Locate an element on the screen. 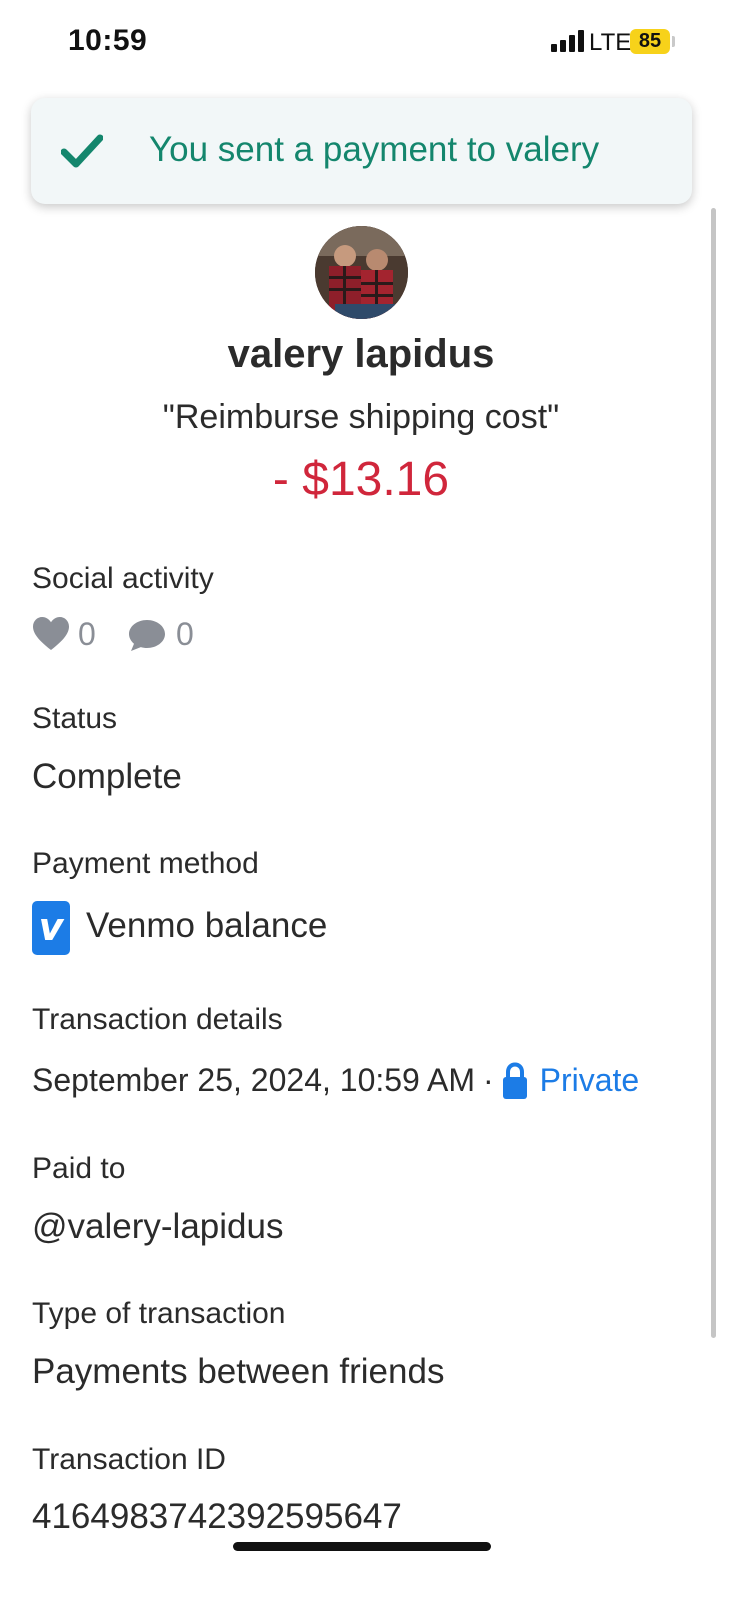 The width and height of the screenshot is (738, 1600). transaction-type-label: Type of transaction is located at coordinates (159, 1313).